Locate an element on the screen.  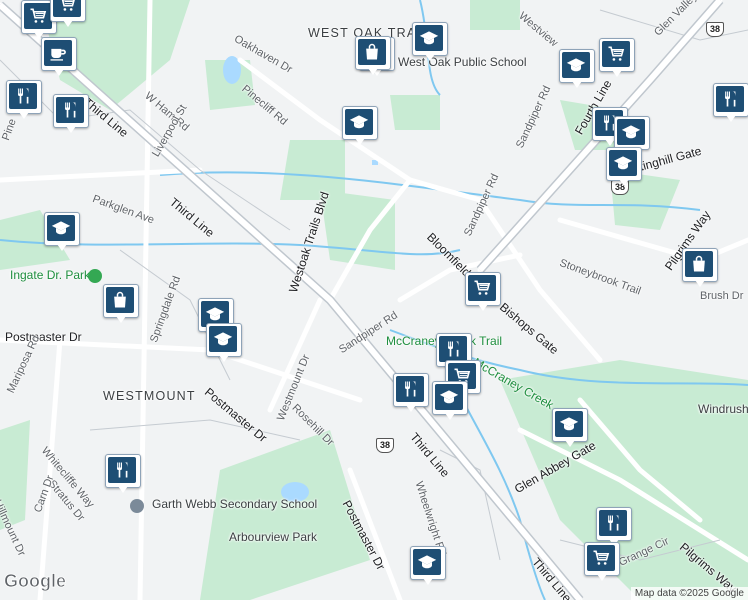
street-label: Postmaster Dr is located at coordinates (43, 337).